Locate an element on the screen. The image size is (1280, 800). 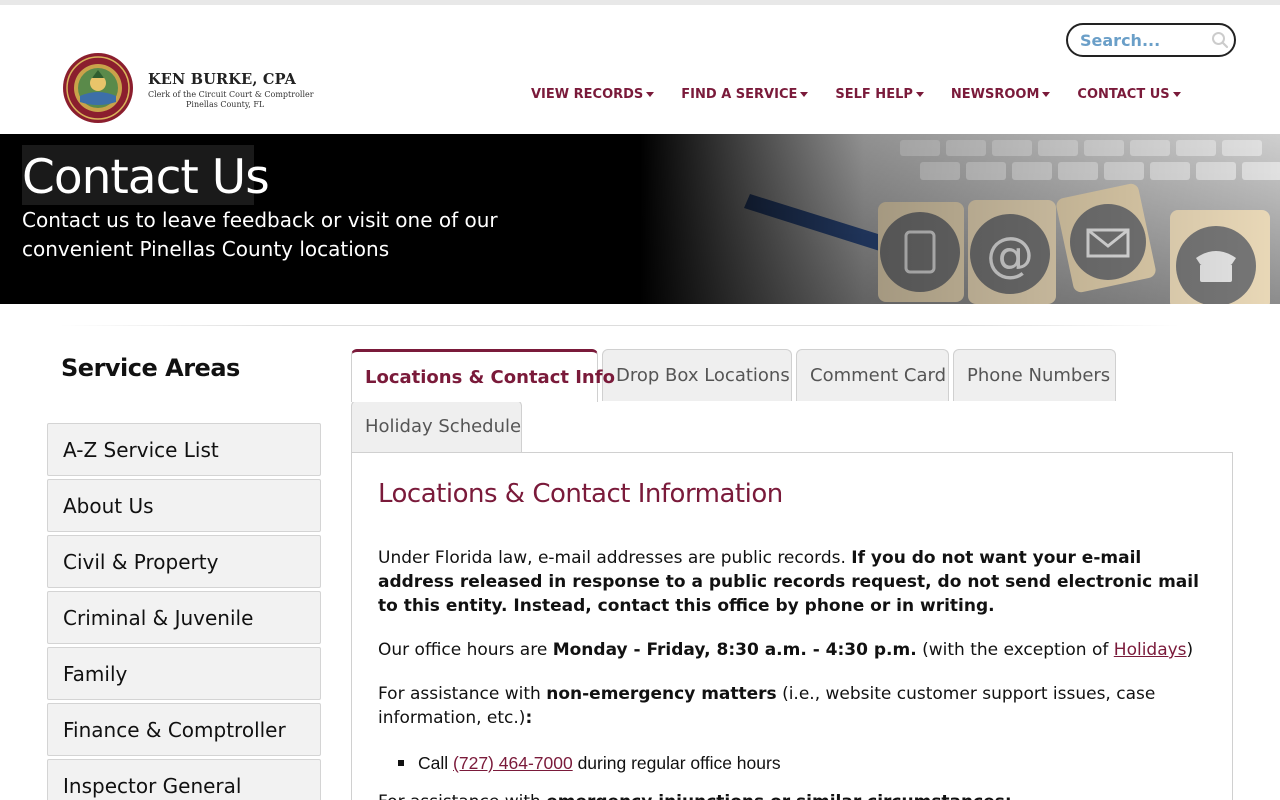
brand-name: KEN BURKE, CPA is located at coordinates (222, 79).